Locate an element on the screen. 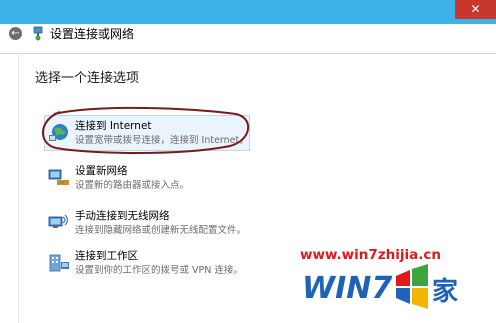 Image resolution: width=496 pixels, height=323 pixels. option-description: 设置新的路由器或接入点。 is located at coordinates (132, 185).